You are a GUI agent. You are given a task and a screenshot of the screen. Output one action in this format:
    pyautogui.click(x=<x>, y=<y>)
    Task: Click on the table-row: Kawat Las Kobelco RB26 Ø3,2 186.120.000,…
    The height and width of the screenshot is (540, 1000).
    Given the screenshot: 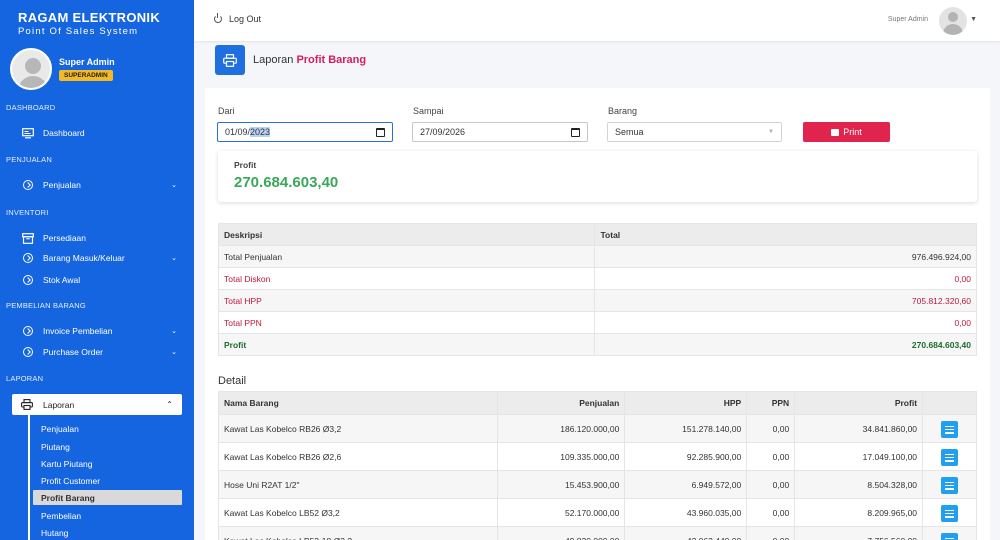 What is the action you would take?
    pyautogui.click(x=597, y=428)
    